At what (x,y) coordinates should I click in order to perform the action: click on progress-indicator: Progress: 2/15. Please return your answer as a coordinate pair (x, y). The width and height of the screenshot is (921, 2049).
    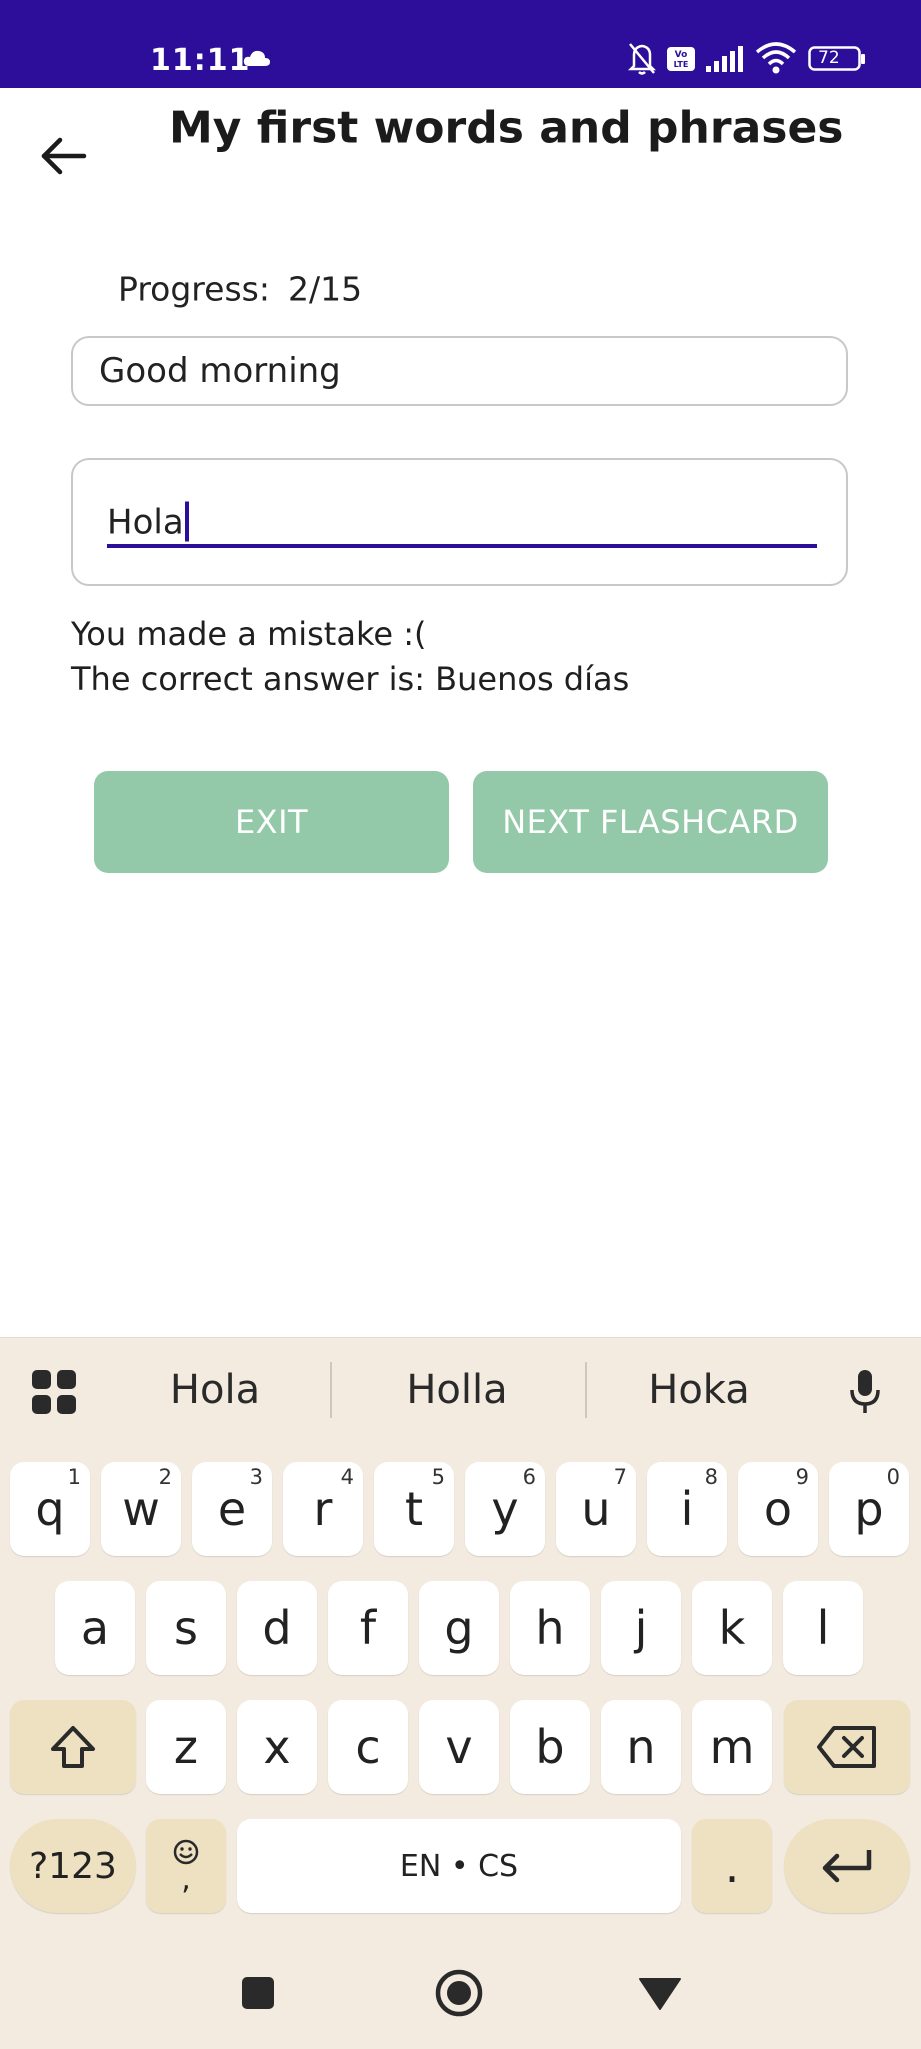
    Looking at the image, I should click on (240, 289).